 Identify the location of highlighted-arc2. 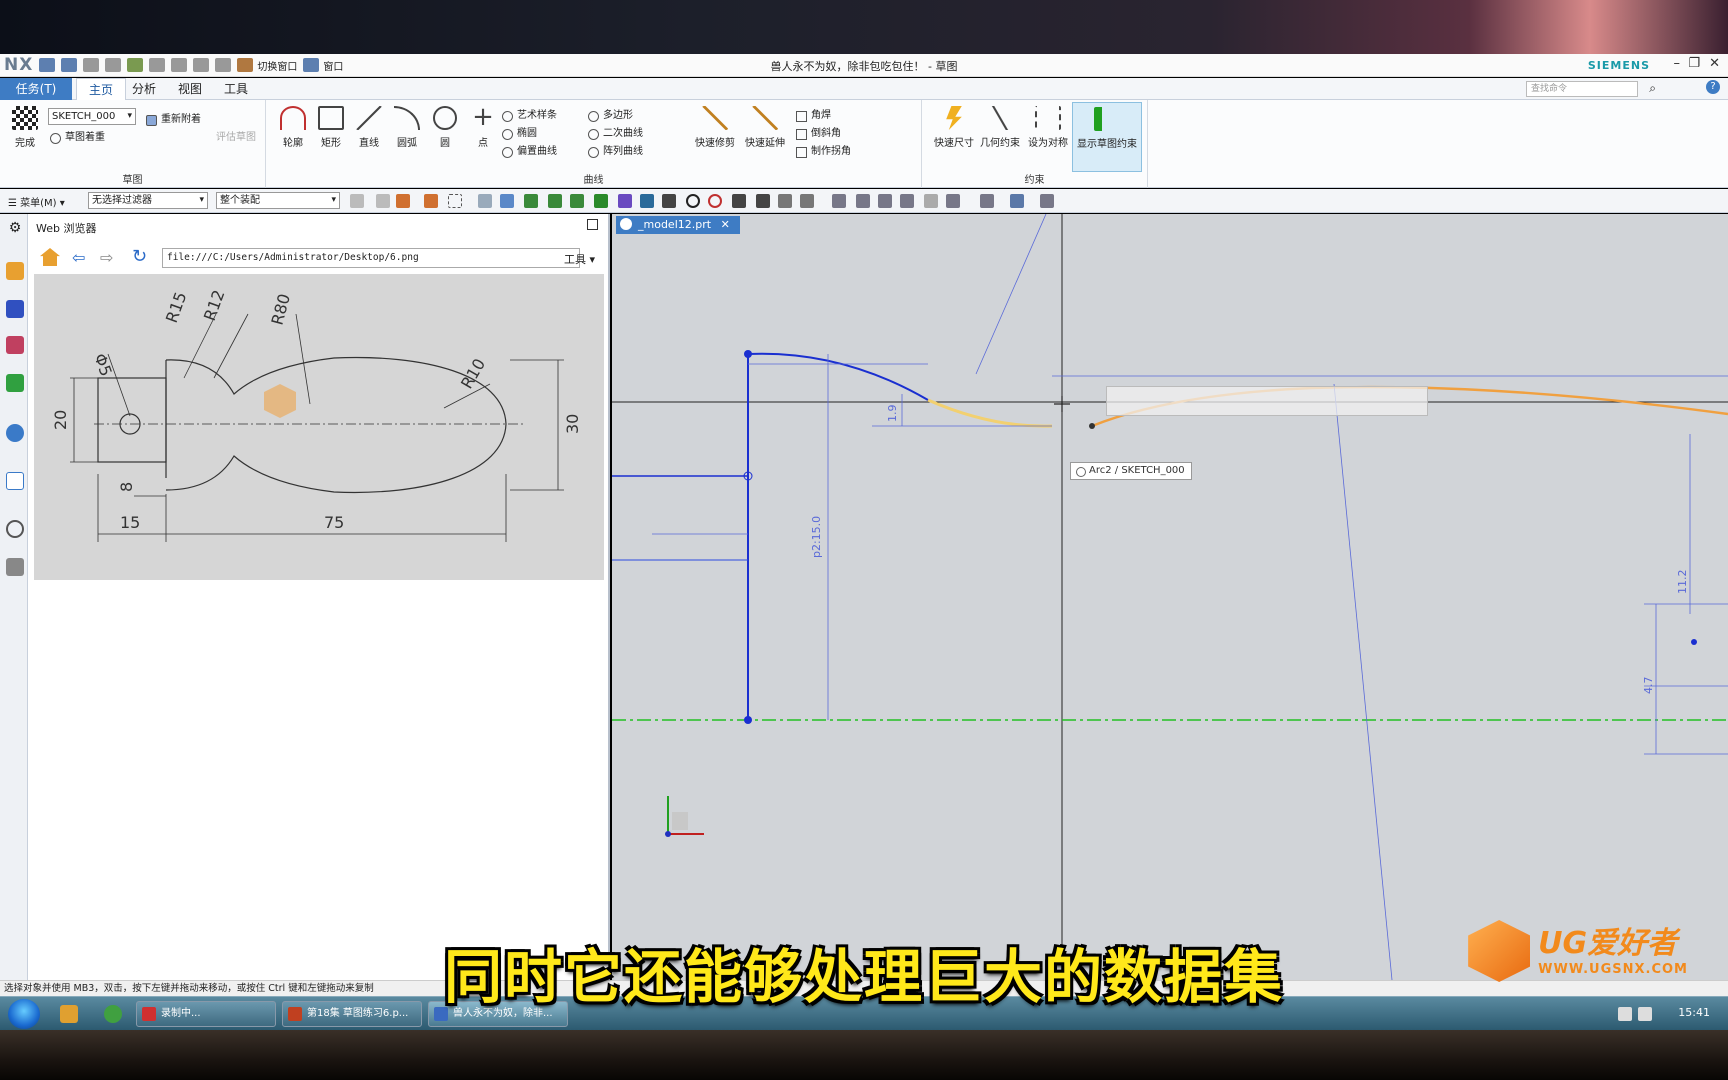
(990, 413).